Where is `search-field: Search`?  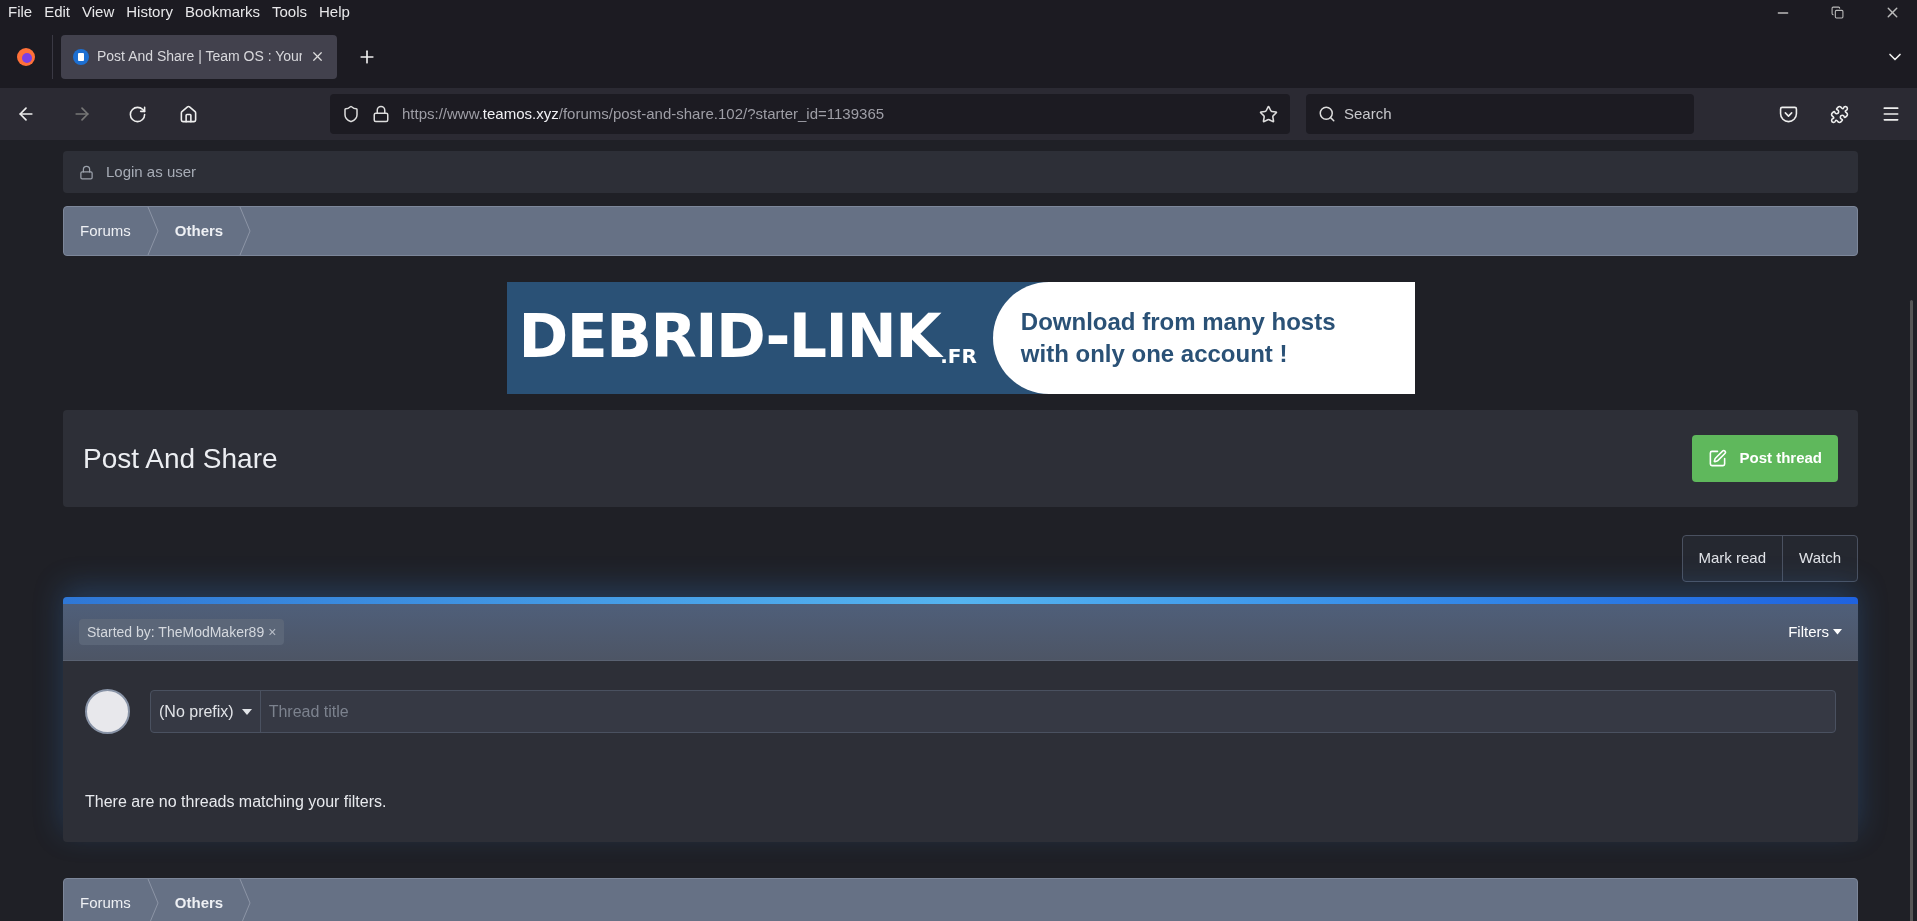 search-field: Search is located at coordinates (1500, 114).